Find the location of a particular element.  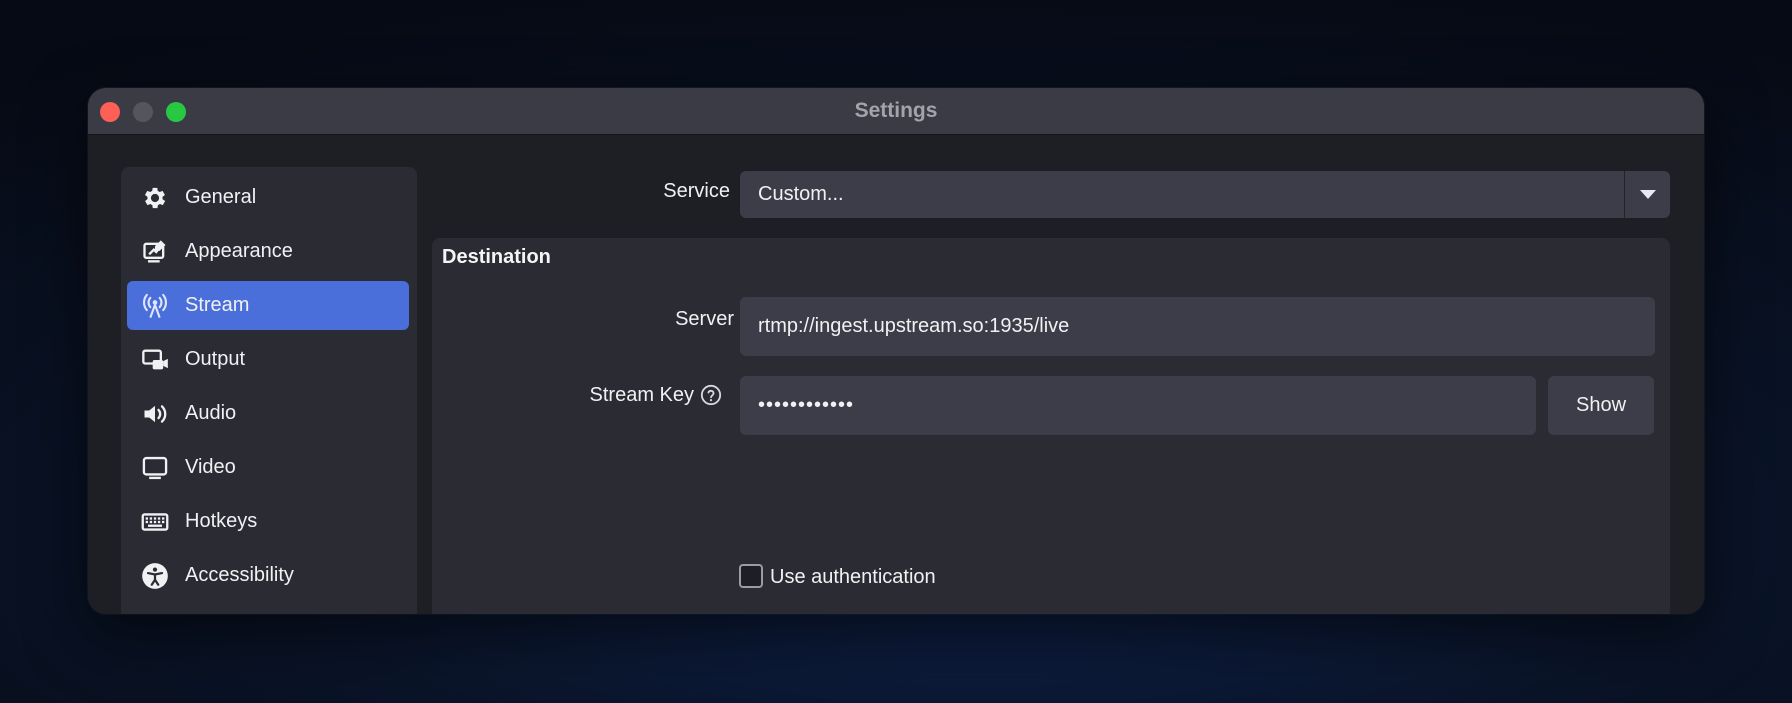

show-stream-key-button: Show is located at coordinates (1601, 405).